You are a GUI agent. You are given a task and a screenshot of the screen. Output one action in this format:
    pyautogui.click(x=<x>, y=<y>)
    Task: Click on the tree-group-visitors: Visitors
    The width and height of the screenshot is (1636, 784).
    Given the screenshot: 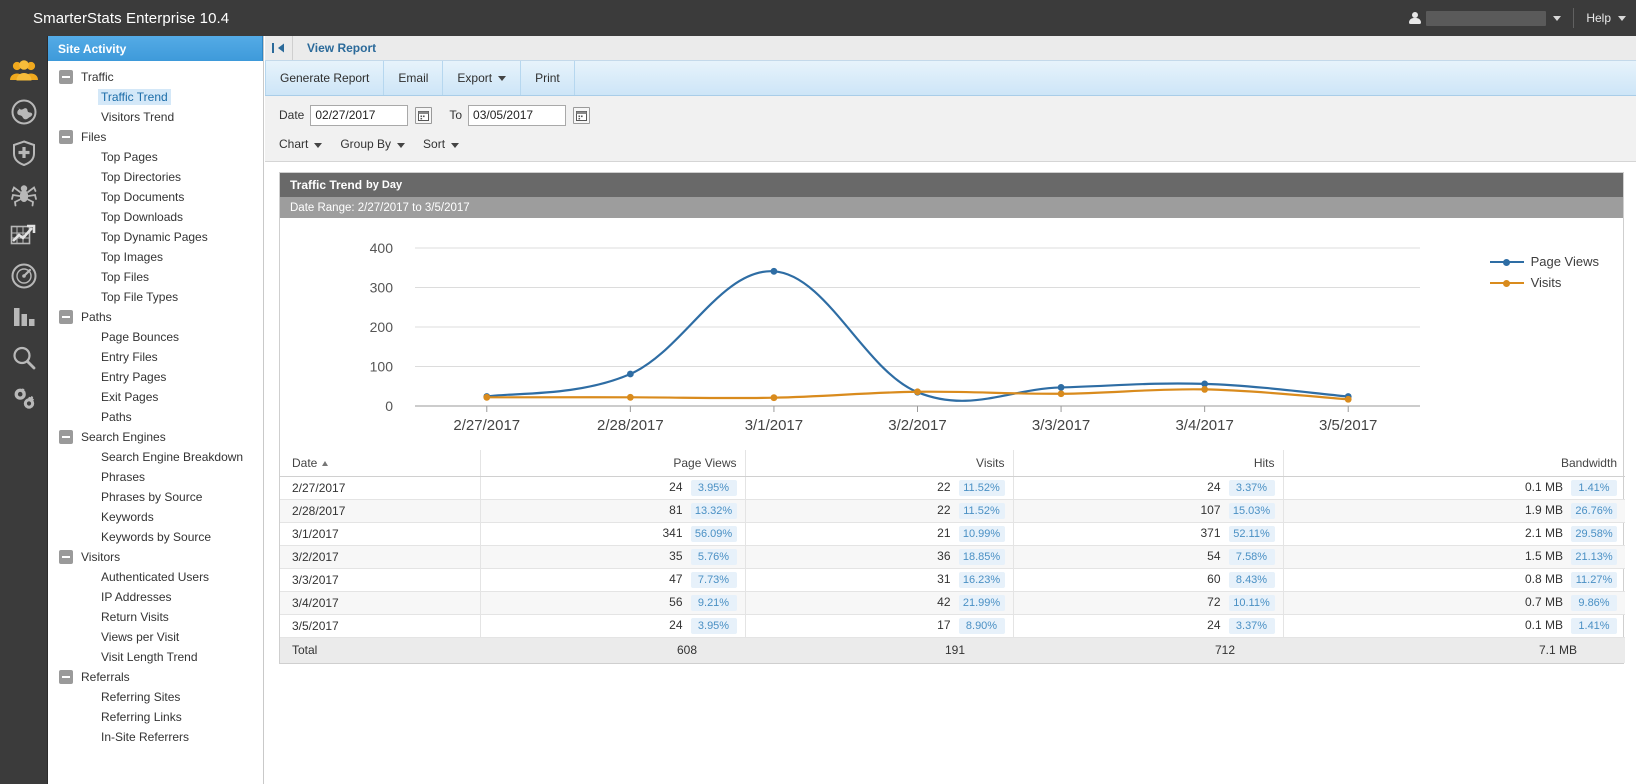 What is the action you would take?
    pyautogui.click(x=155, y=557)
    